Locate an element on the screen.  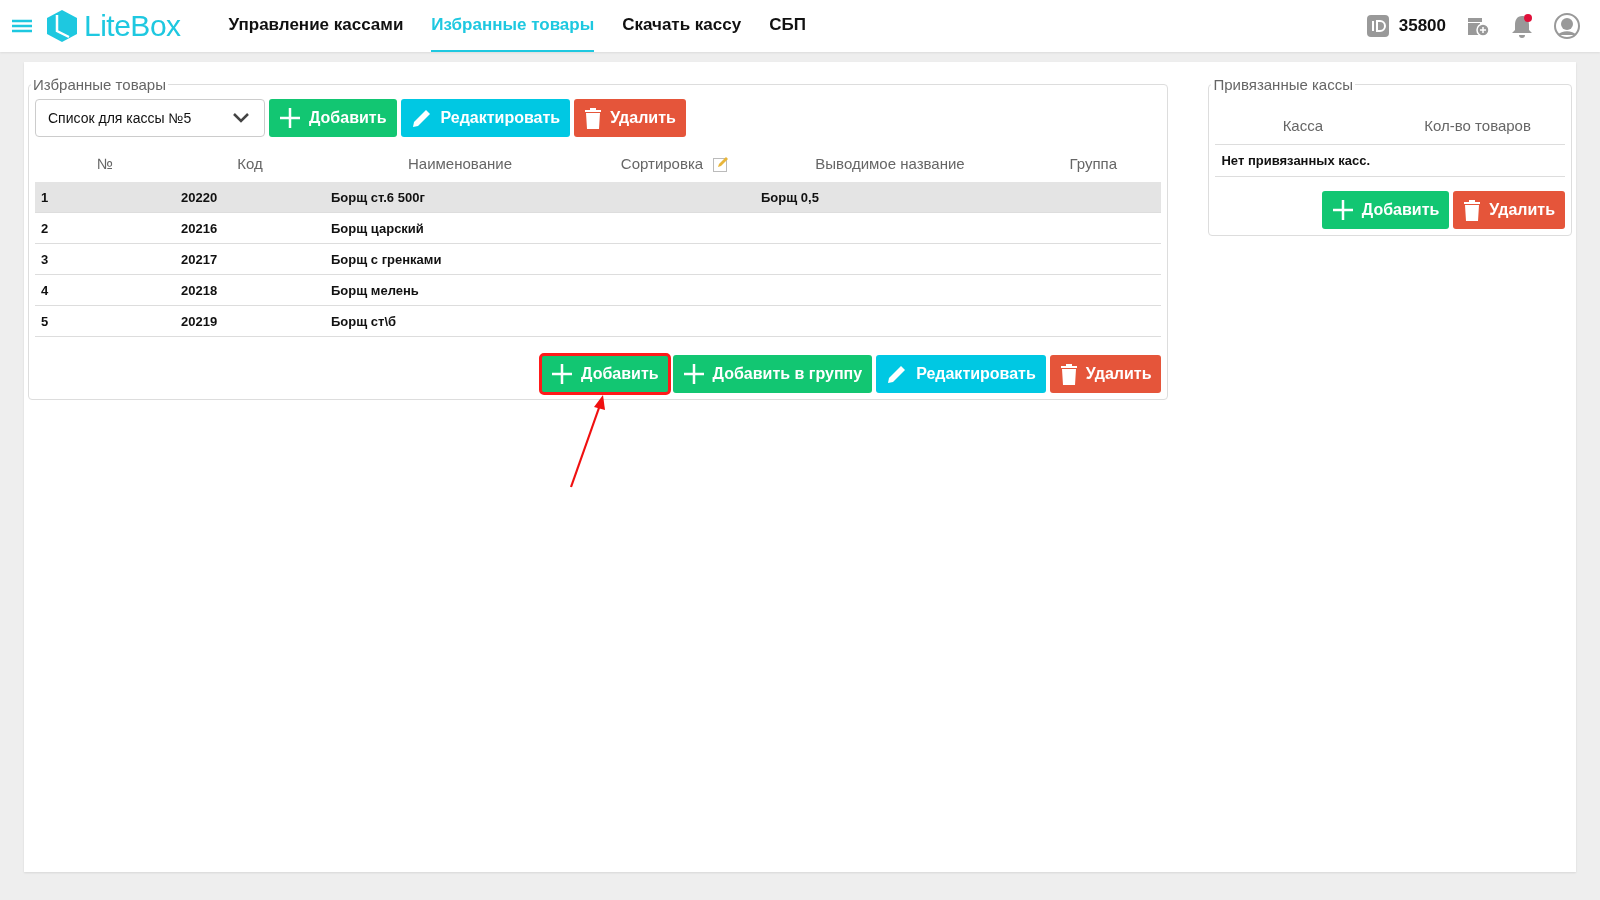
table-cell: Борщ ст.6 500г is located at coordinates (460, 197).